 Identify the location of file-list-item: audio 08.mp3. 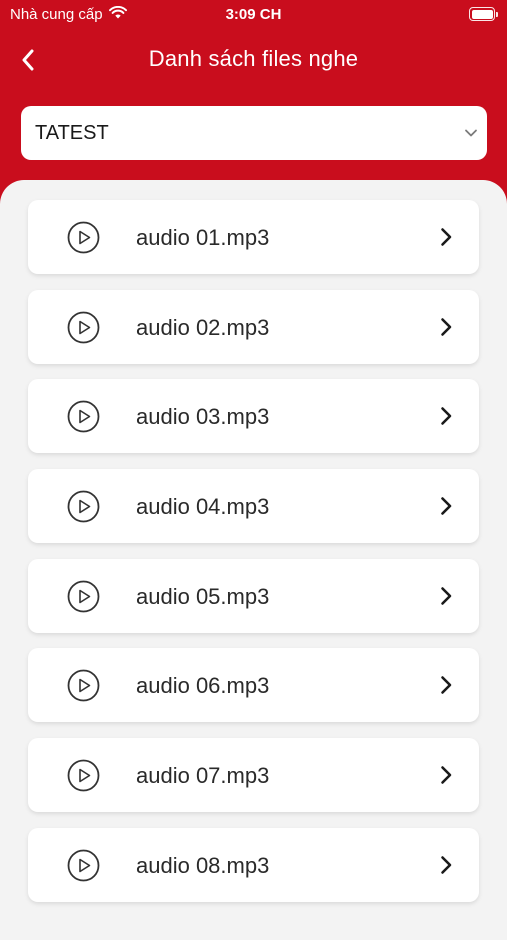
(253, 864).